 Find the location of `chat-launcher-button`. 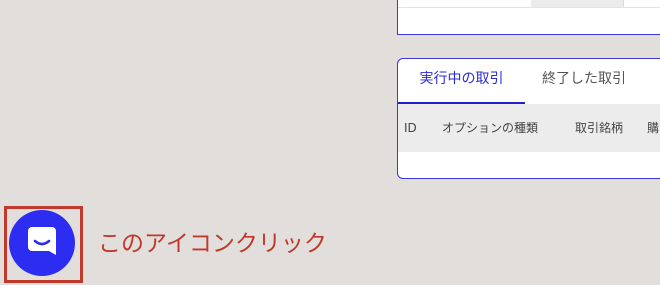

chat-launcher-button is located at coordinates (42, 243).